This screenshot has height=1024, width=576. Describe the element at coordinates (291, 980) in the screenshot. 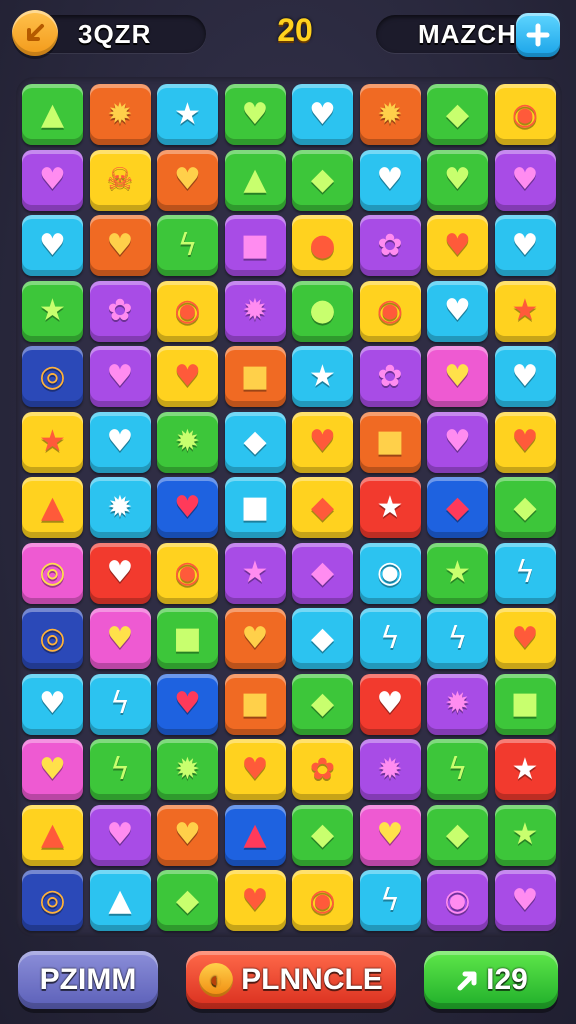

I see `middle-action-button: ◐ PLNNCLE` at that location.